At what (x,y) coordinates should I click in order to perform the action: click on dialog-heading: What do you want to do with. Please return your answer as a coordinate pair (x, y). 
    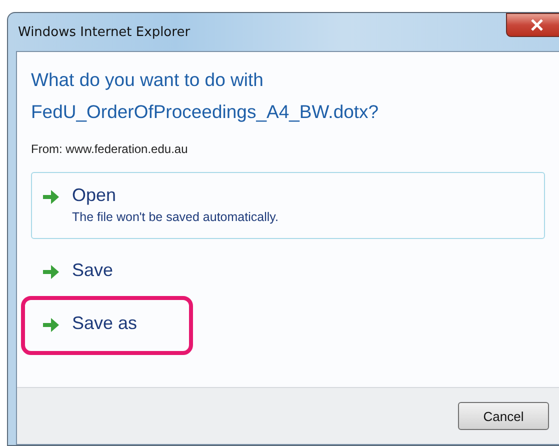
    Looking at the image, I should click on (147, 80).